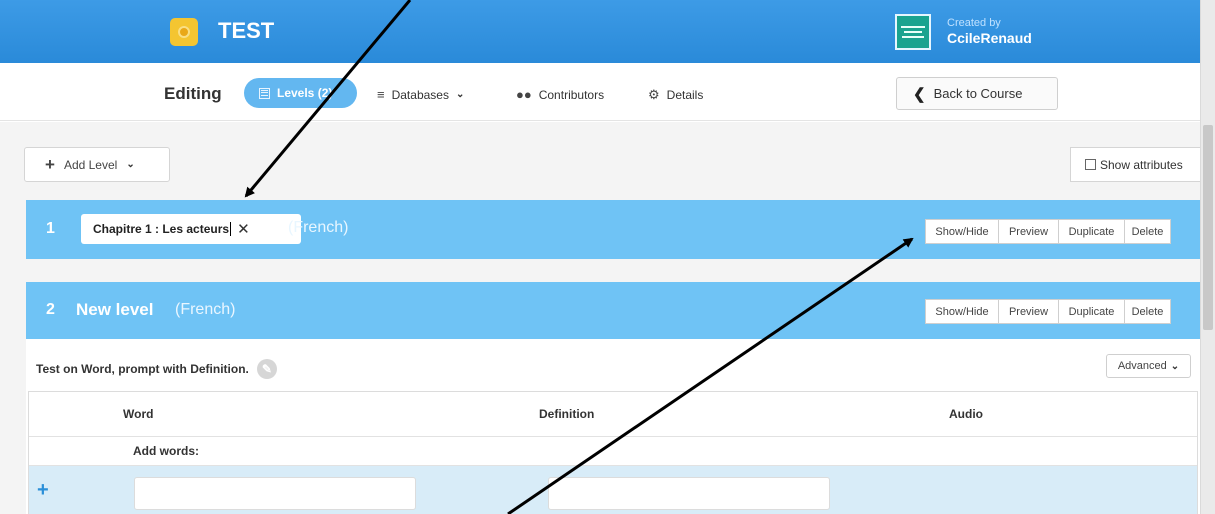 This screenshot has width=1215, height=514. I want to click on show-attributes-label: Show attributes, so click(1141, 164).